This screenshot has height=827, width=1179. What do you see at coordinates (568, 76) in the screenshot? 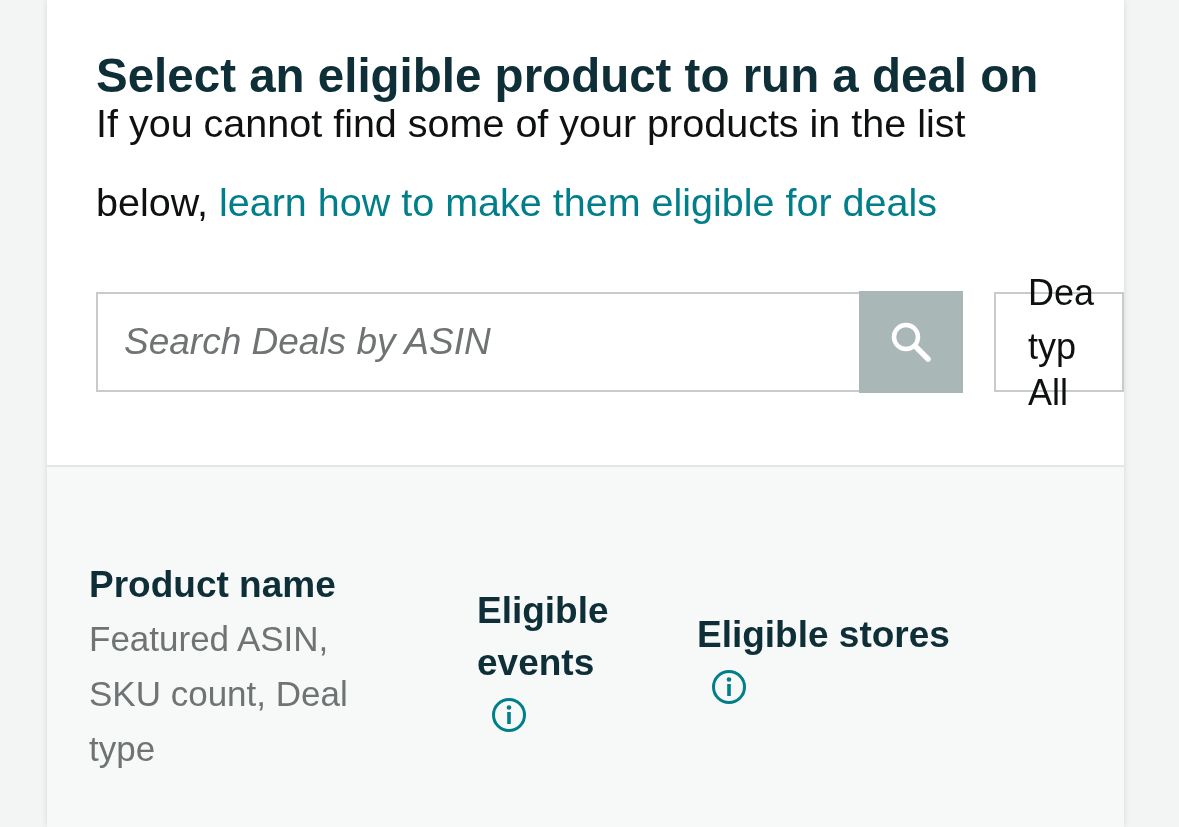
I see `page-title: Select an eligible product to run a deal on` at bounding box center [568, 76].